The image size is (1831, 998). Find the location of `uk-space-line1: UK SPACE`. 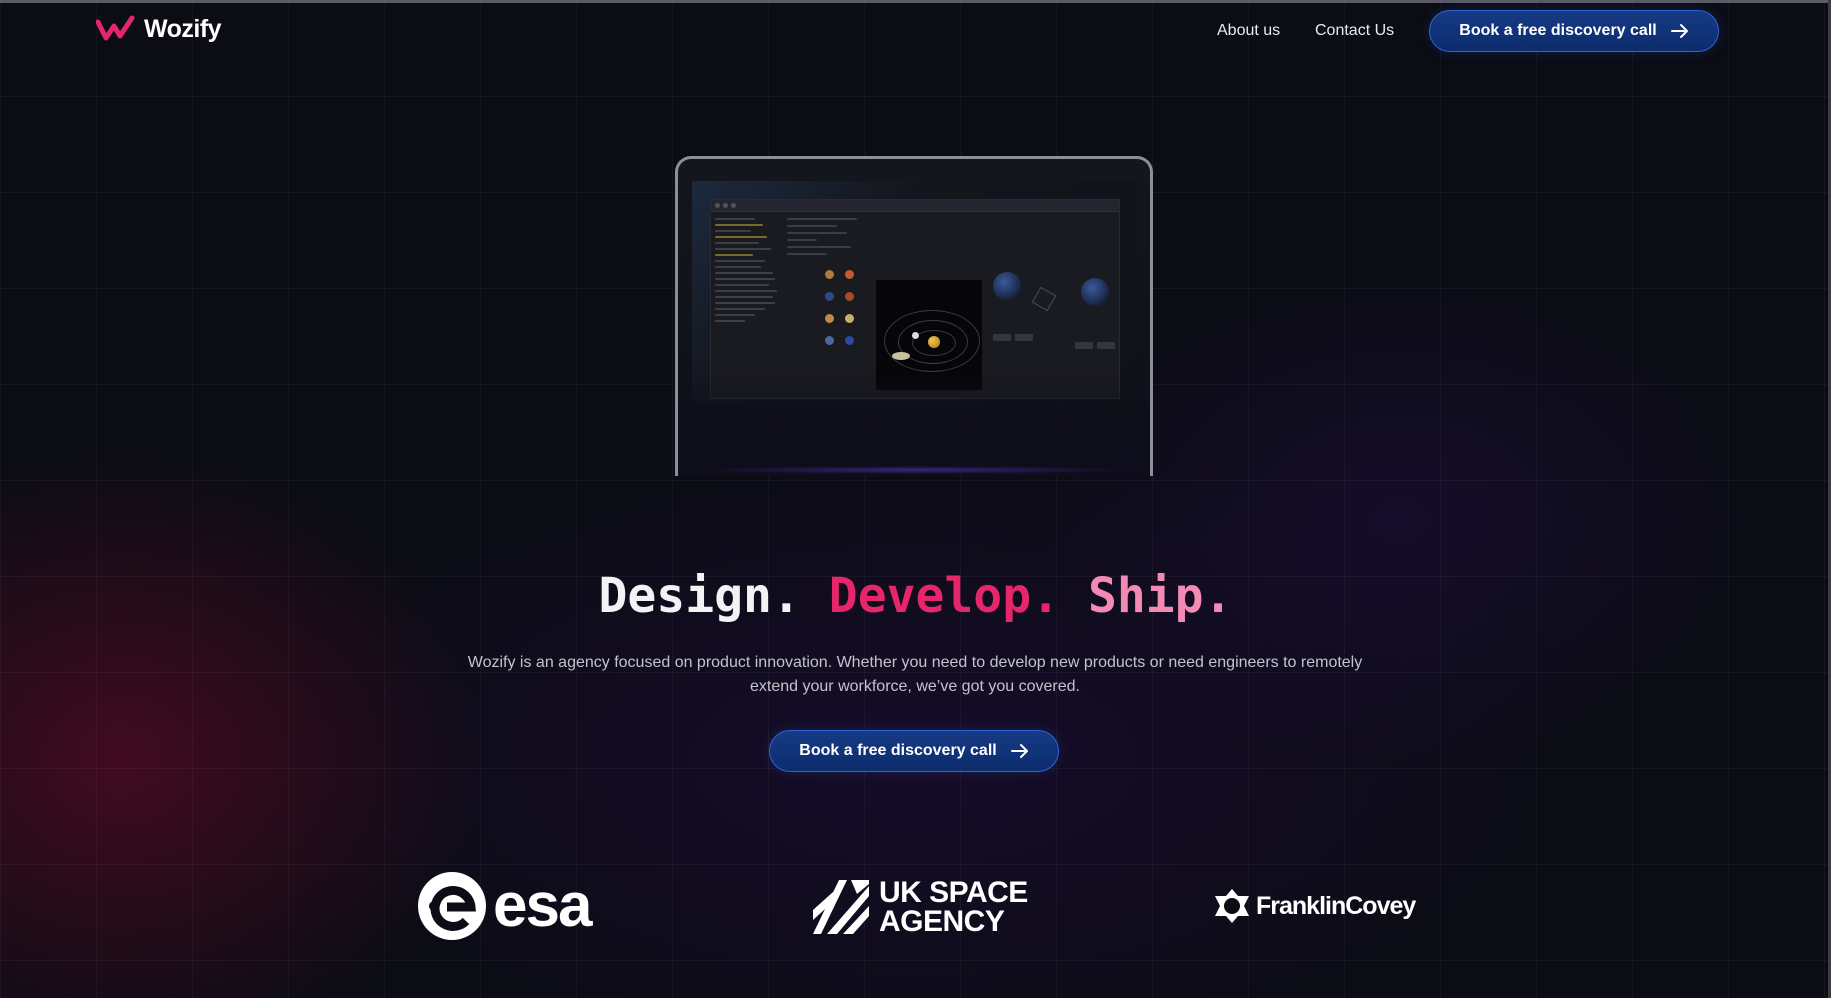

uk-space-line1: UK SPACE is located at coordinates (953, 892).